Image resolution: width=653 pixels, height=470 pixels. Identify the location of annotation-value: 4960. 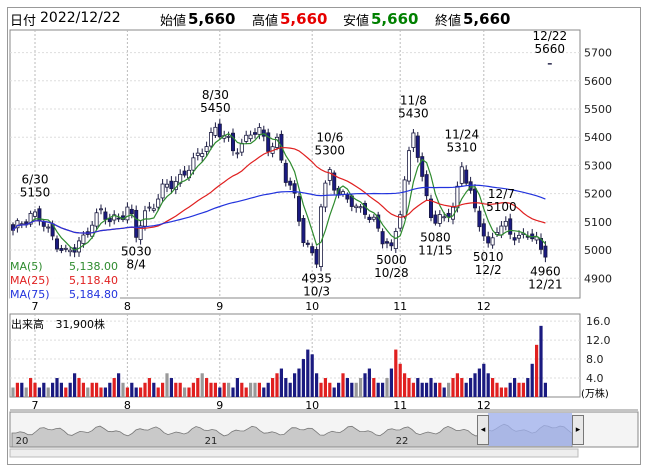
(545, 271).